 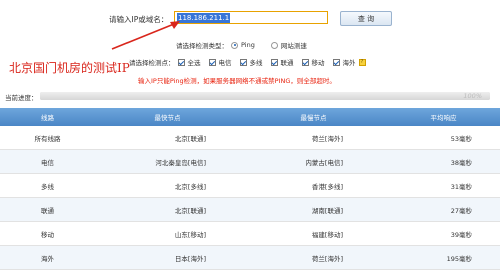 What do you see at coordinates (443, 138) in the screenshot?
I see `cell-average: 53毫秒` at bounding box center [443, 138].